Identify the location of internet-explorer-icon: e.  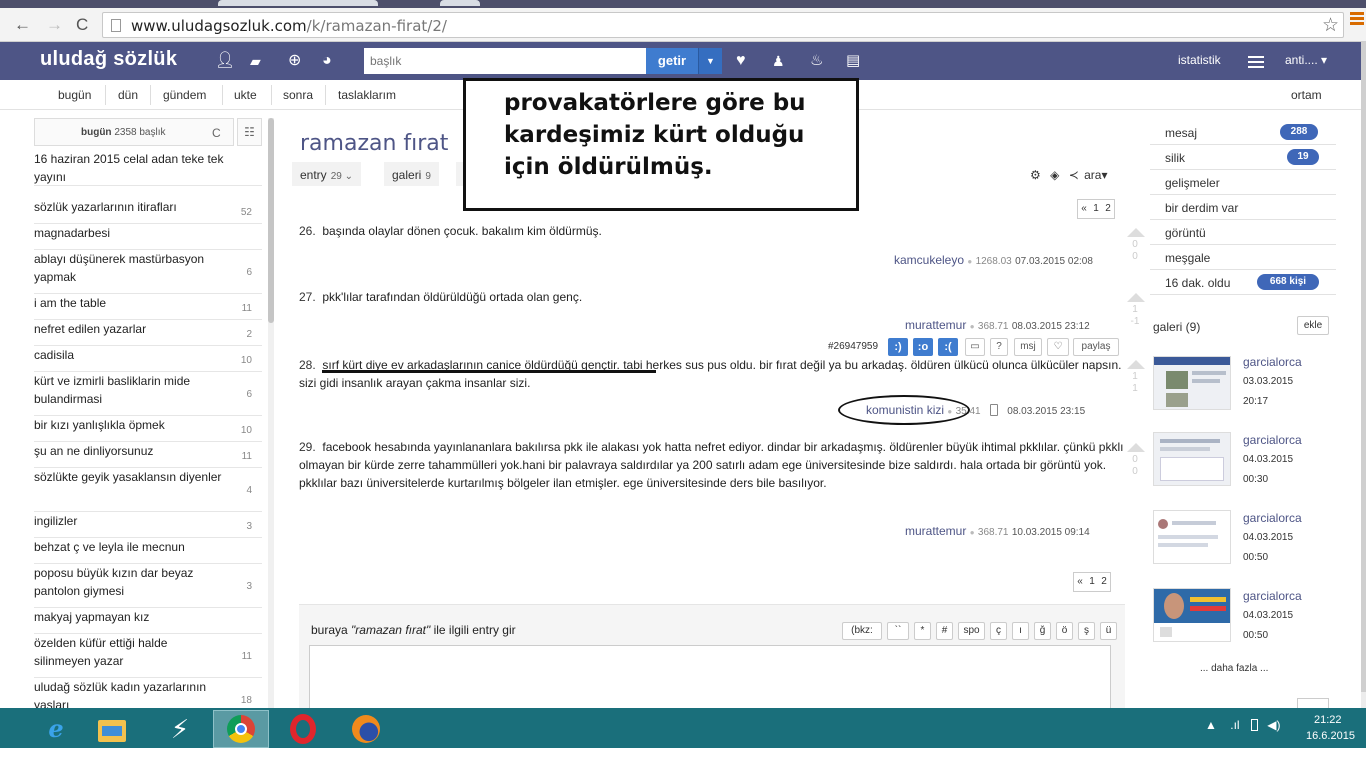
(56, 729).